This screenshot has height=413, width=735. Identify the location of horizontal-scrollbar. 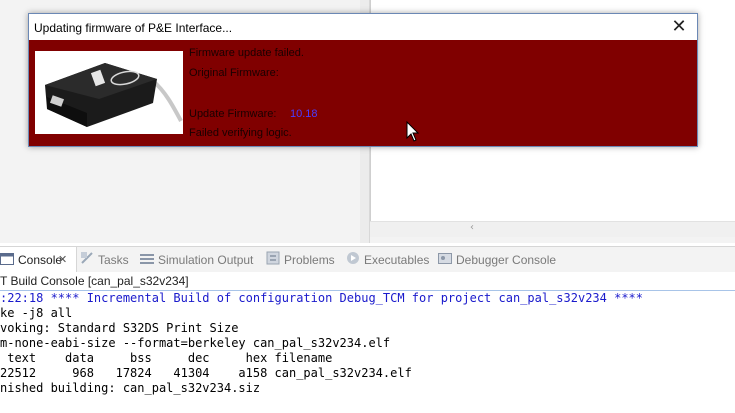
(552, 229).